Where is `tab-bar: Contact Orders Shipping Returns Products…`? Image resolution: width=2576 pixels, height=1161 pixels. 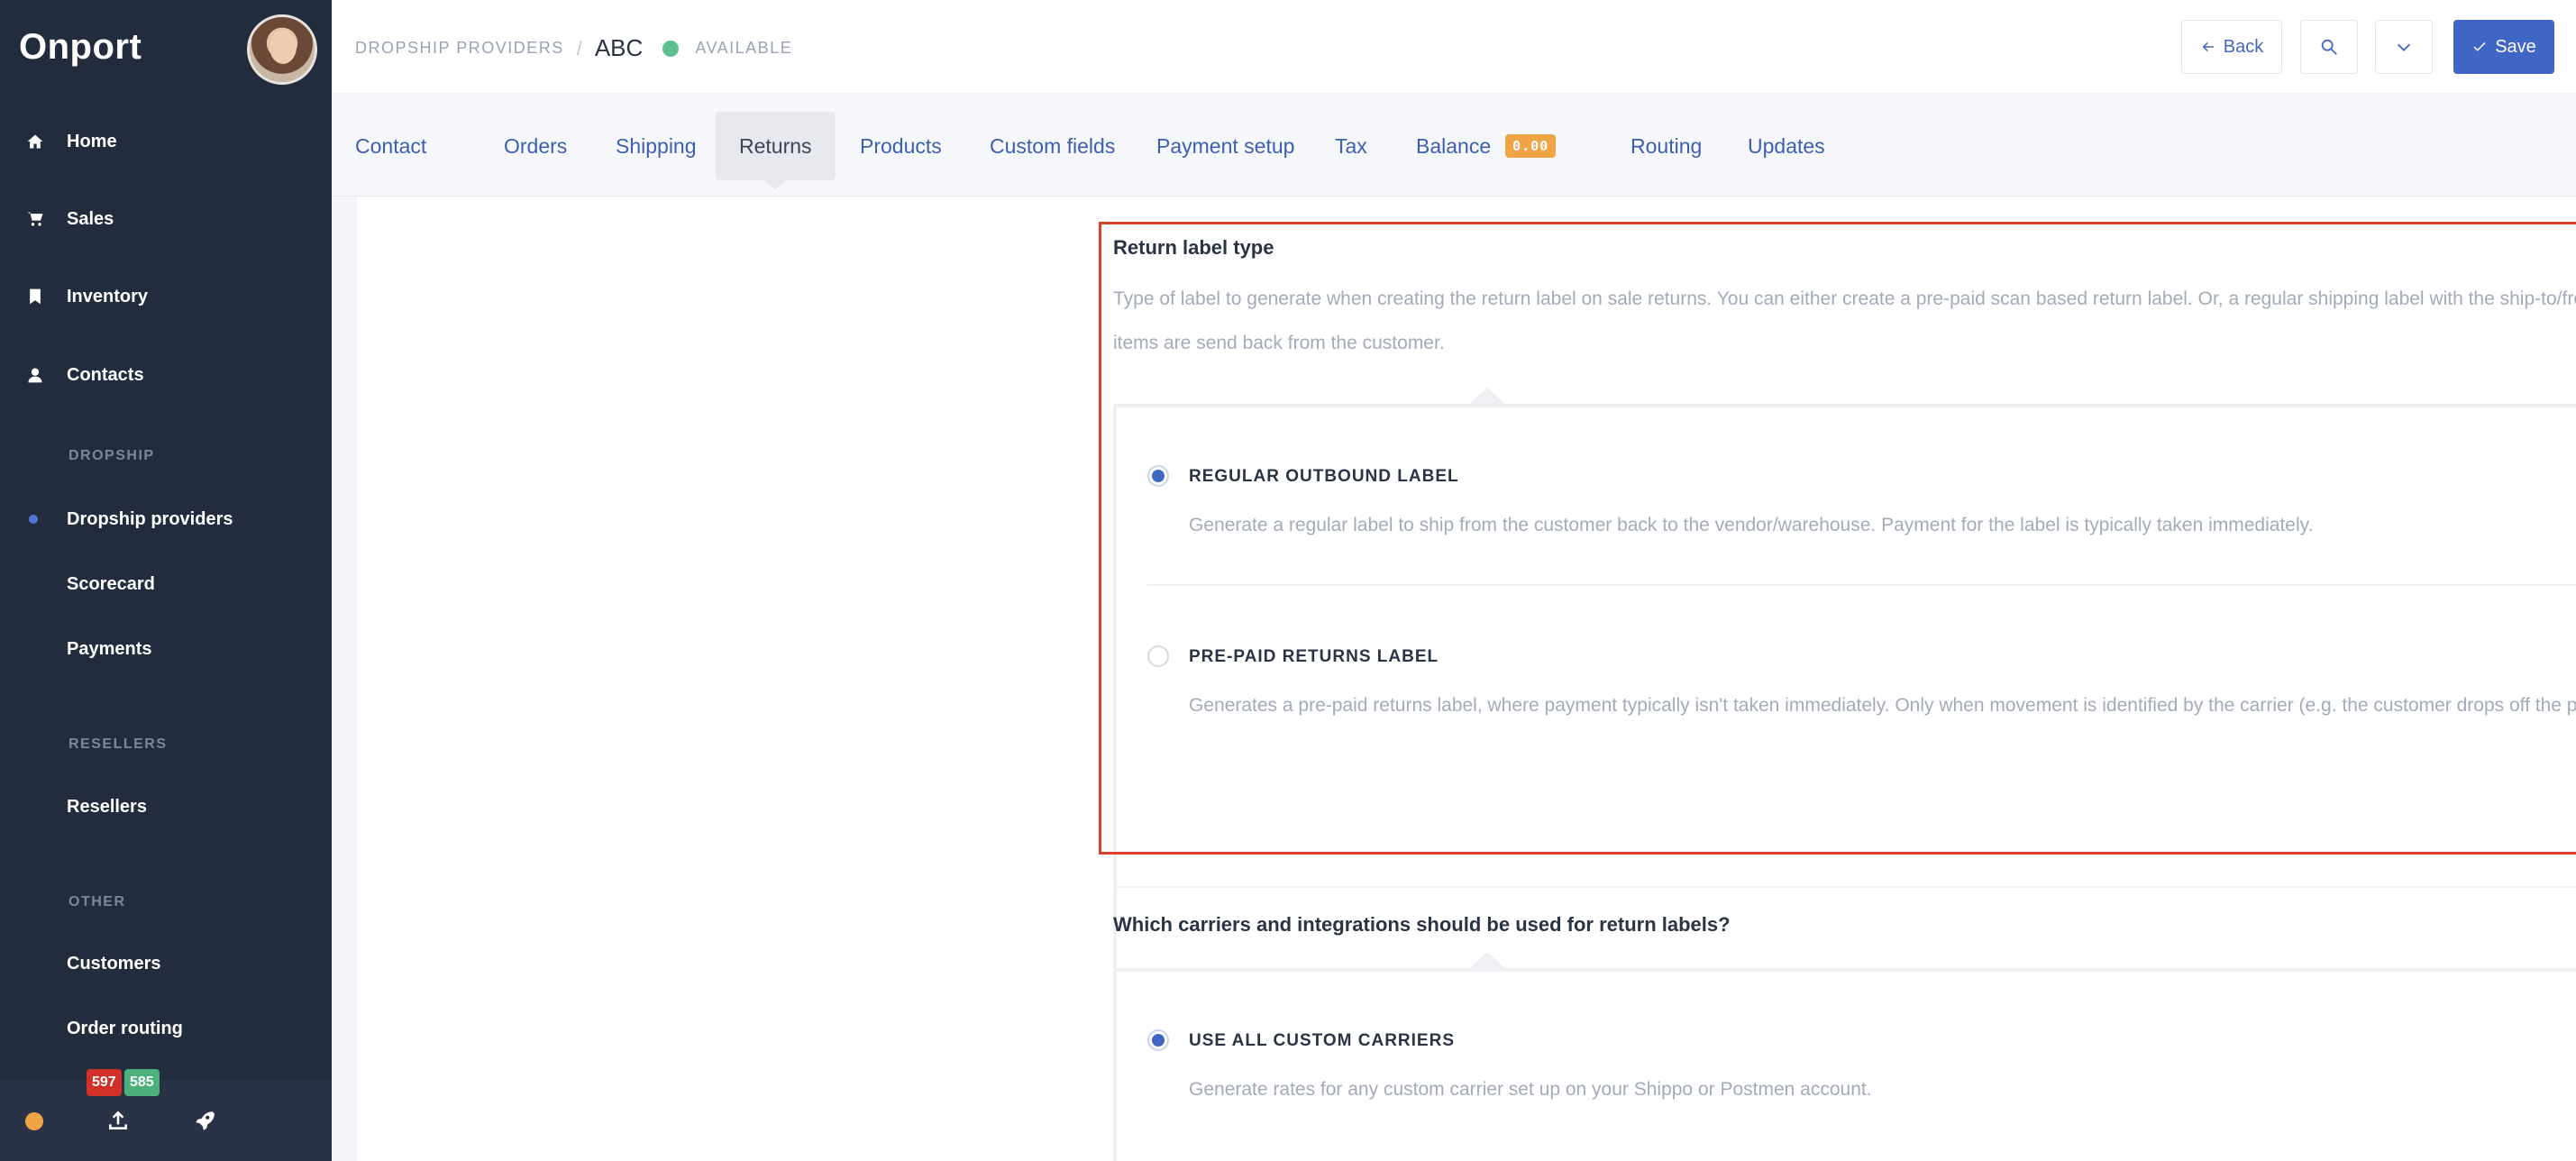
tab-bar: Contact Orders Shipping Returns Products… is located at coordinates (1454, 145).